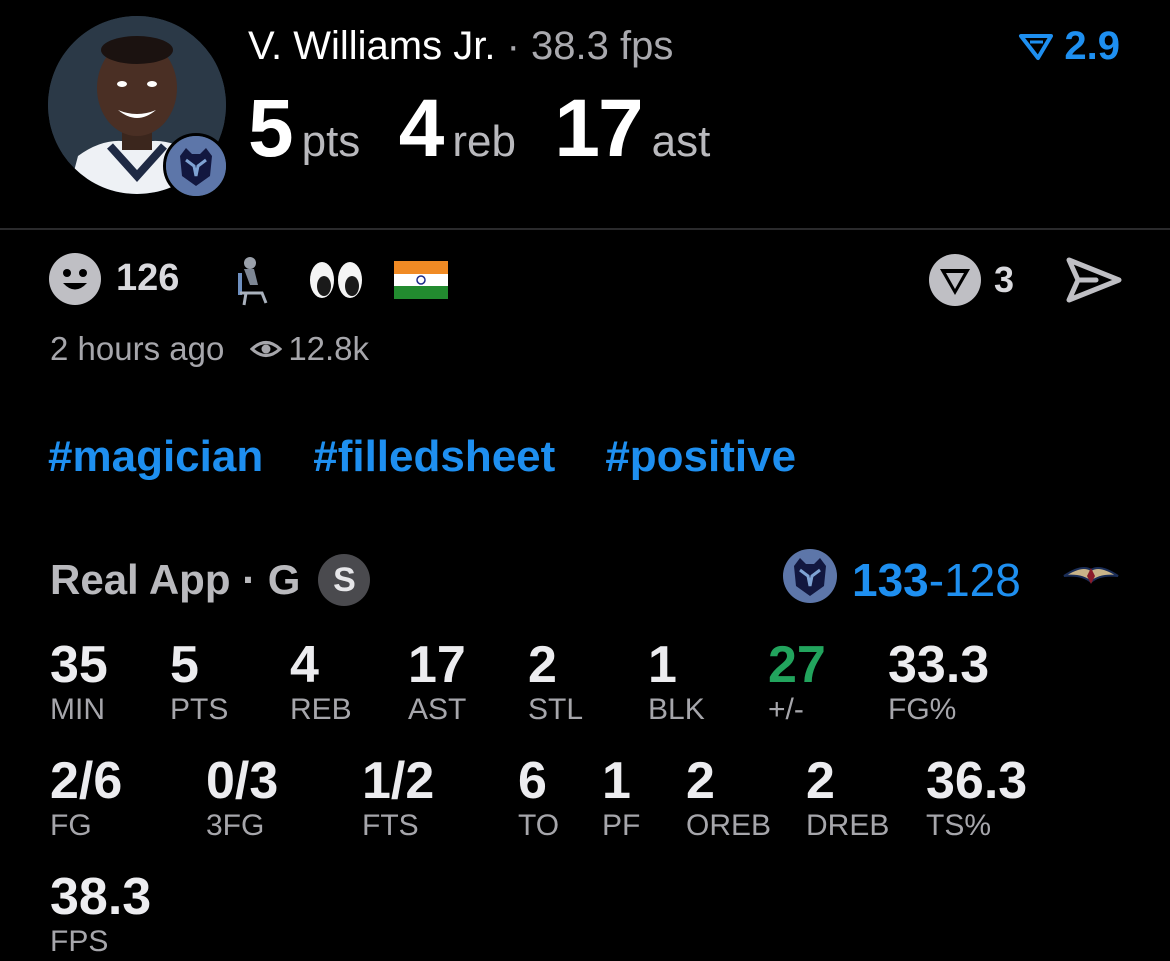 Image resolution: width=1170 pixels, height=961 pixels. Describe the element at coordinates (977, 797) in the screenshot. I see `stat-ts-pct: 36.3 TS%` at that location.